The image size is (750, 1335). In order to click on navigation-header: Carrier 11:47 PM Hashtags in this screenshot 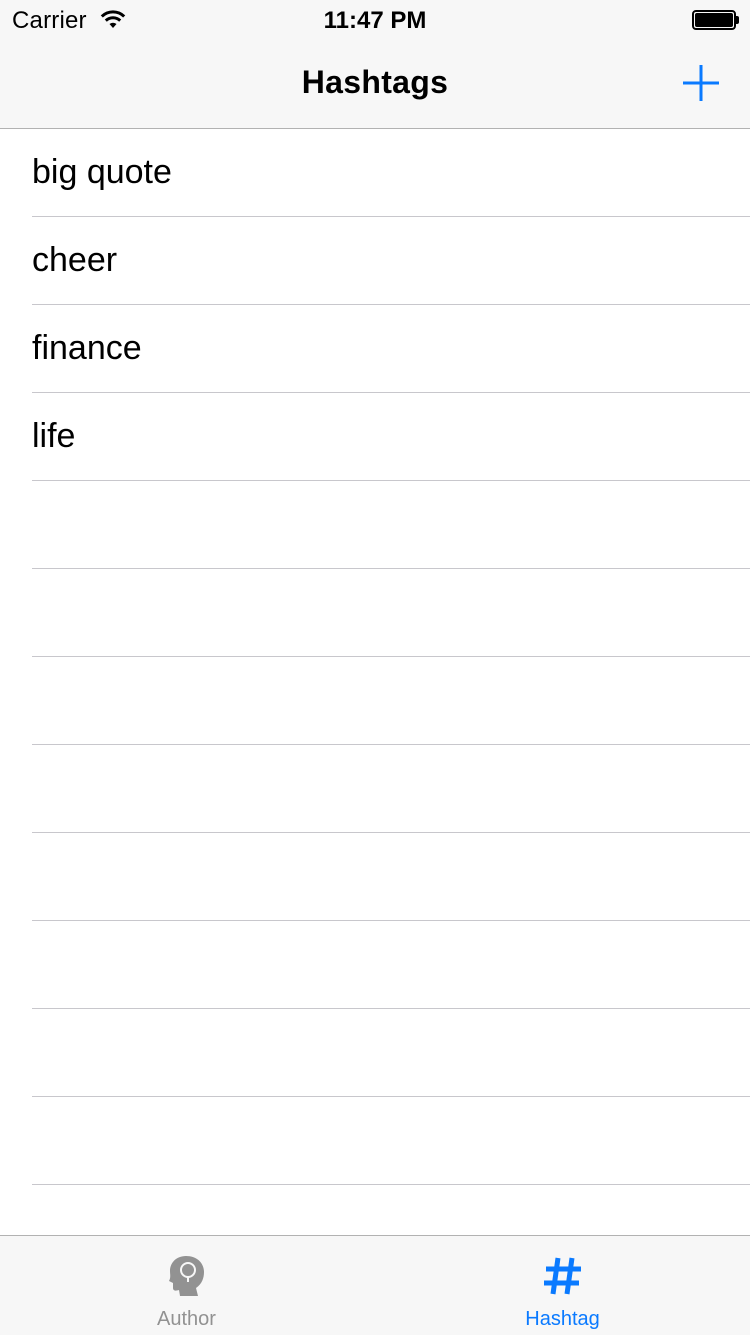, I will do `click(375, 64)`.